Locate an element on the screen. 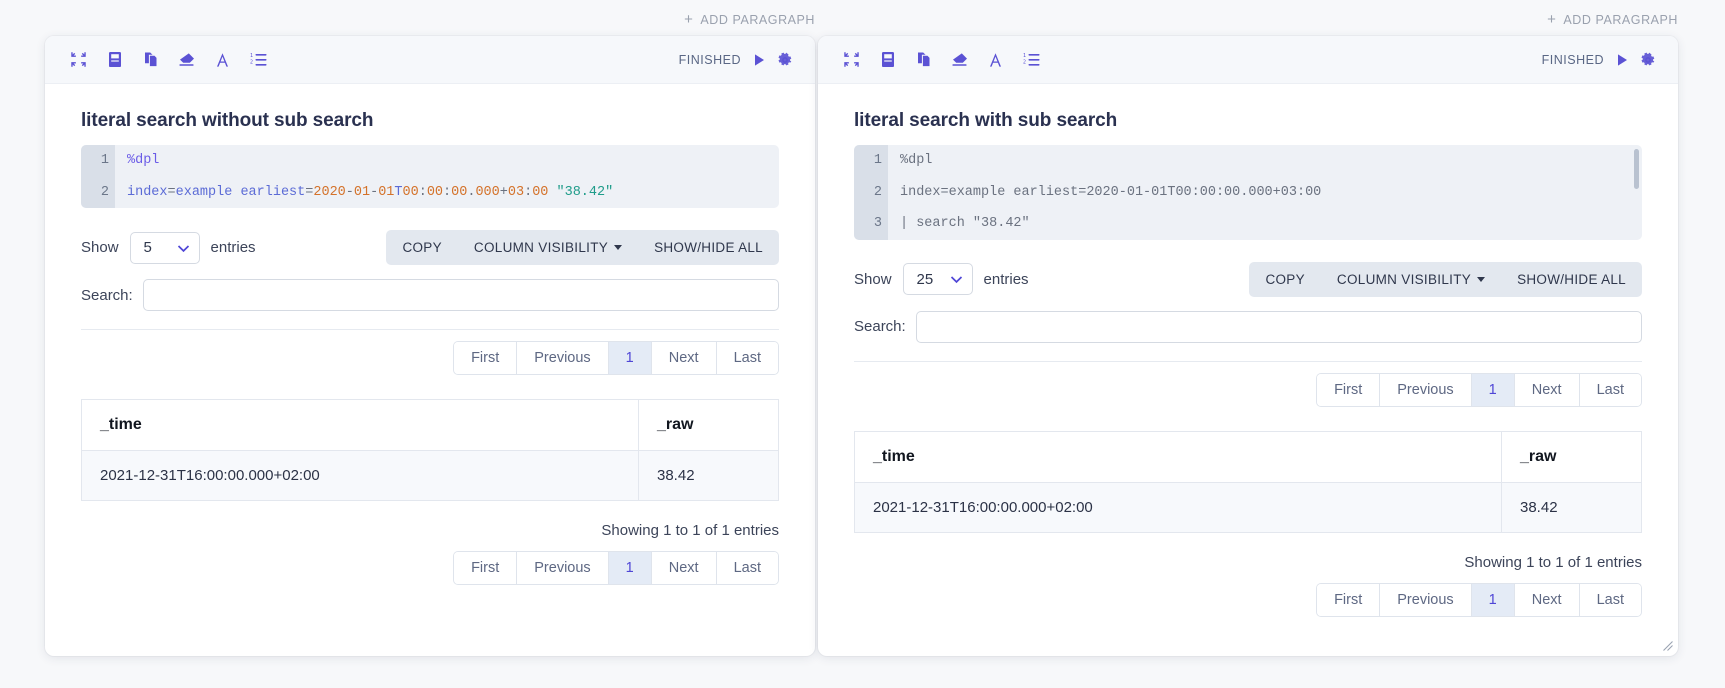  resize-handle is located at coordinates (1668, 646).